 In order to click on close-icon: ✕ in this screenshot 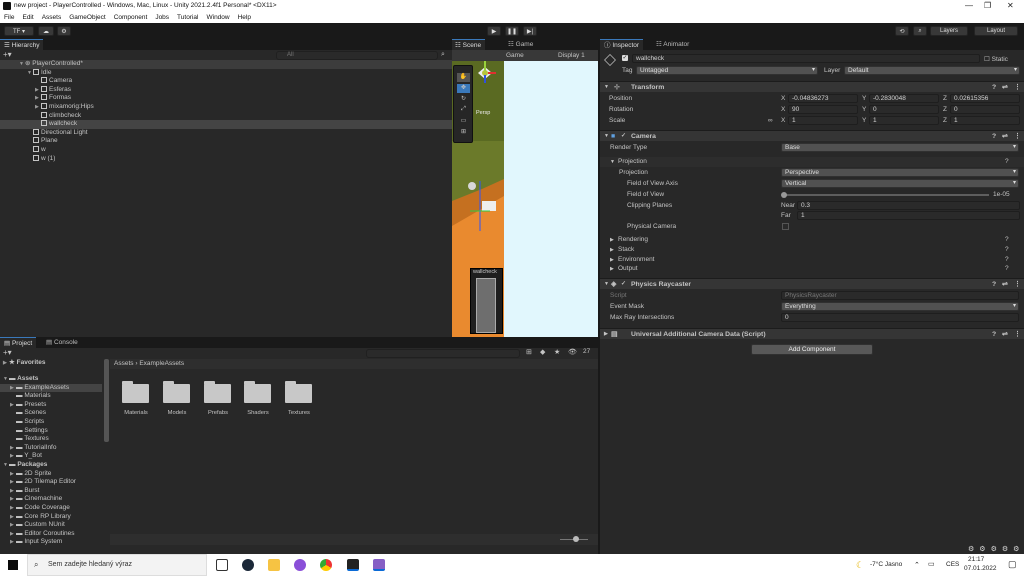, I will do `click(1010, 5)`.